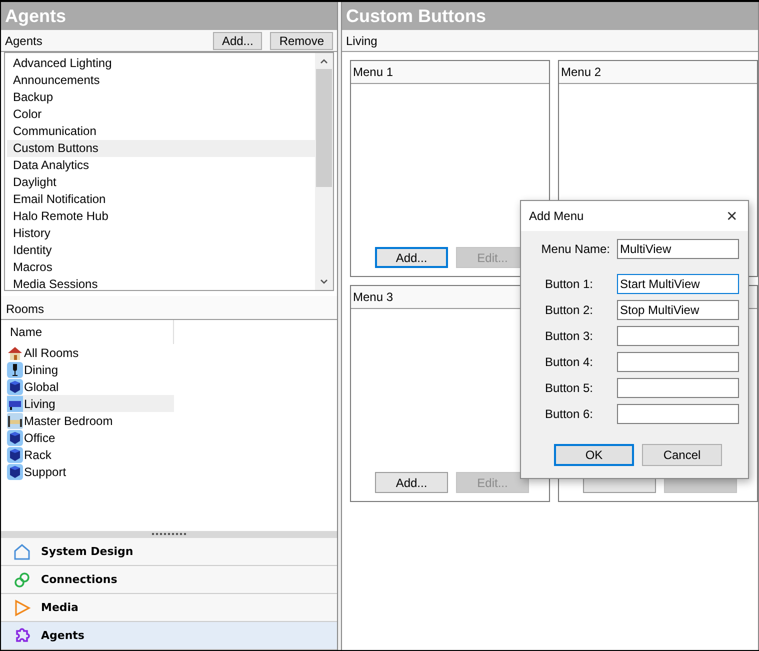  Describe the element at coordinates (90, 352) in the screenshot. I see `room-item: All Rooms` at that location.